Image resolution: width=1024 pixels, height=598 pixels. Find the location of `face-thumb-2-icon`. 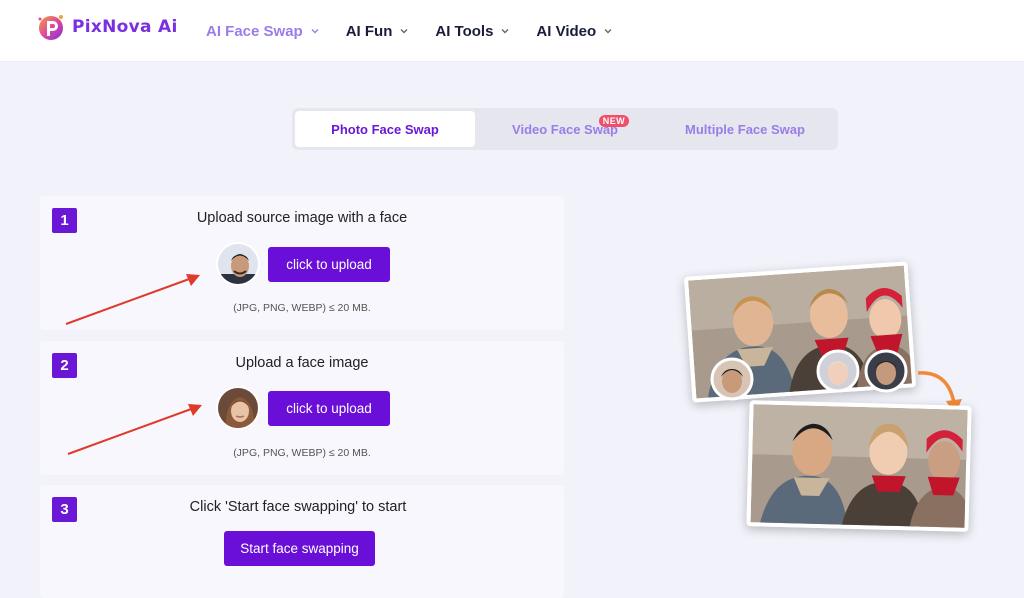

face-thumb-2-icon is located at coordinates (838, 371).